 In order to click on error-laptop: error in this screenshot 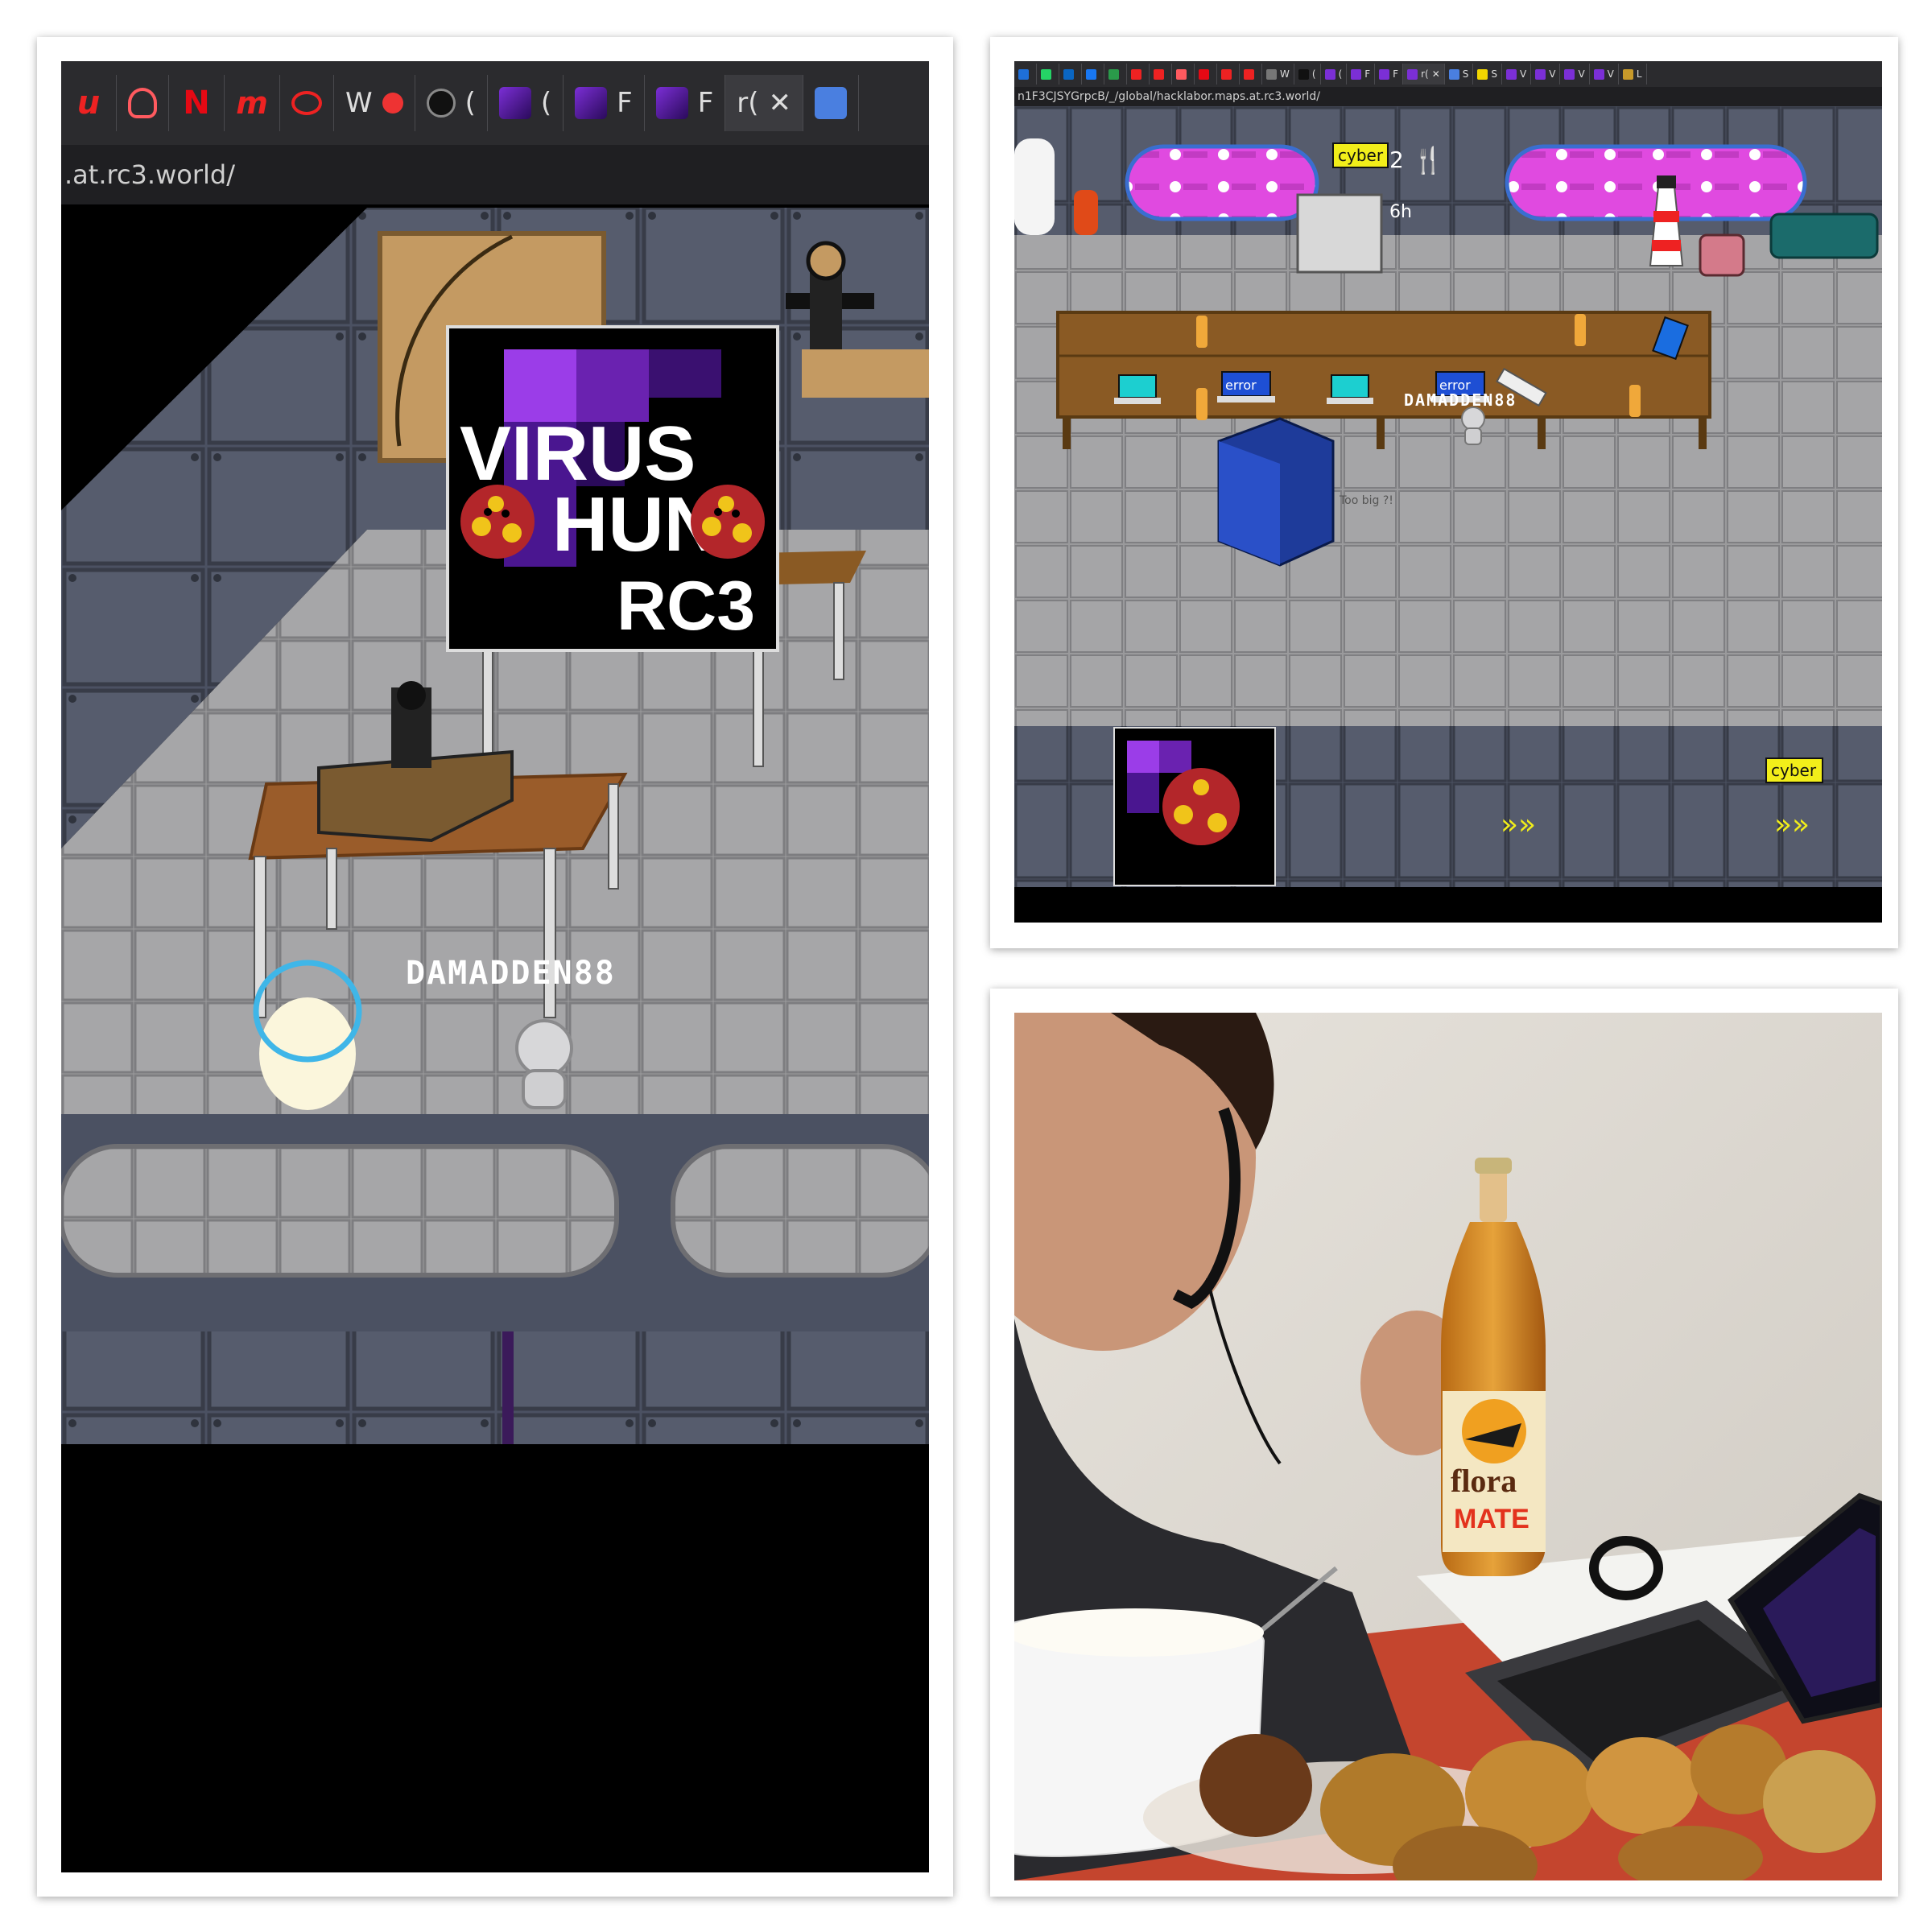, I will do `click(1246, 386)`.